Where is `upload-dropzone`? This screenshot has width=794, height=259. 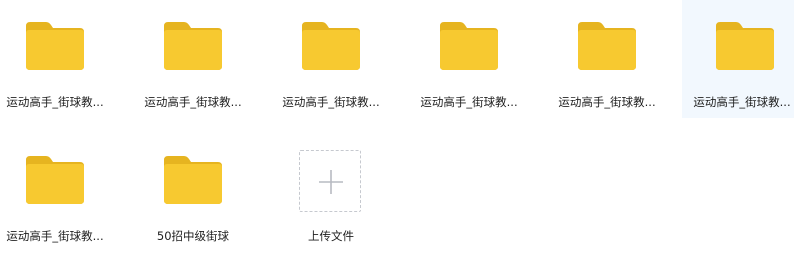
upload-dropzone is located at coordinates (330, 181).